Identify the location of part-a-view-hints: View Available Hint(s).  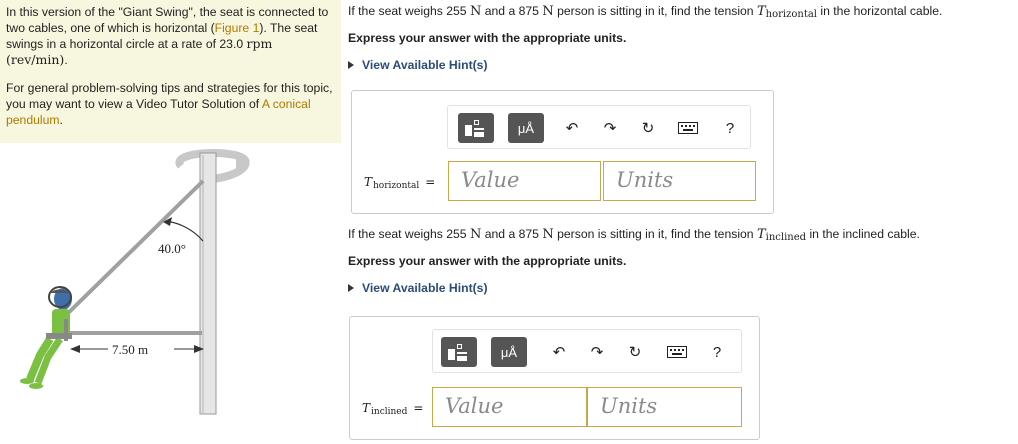
(683, 65).